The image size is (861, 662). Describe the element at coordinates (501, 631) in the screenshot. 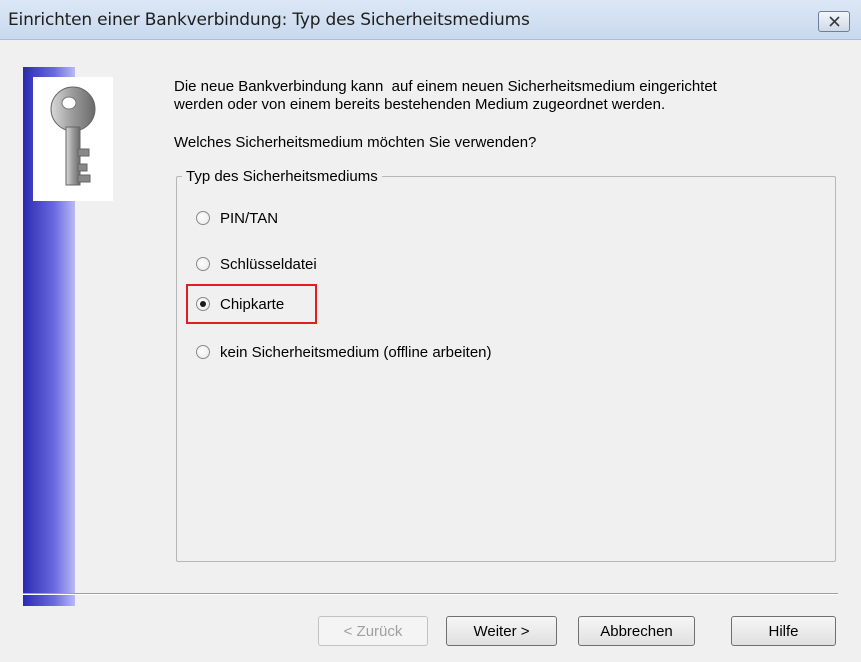

I see `next-button: Weiter >` at that location.